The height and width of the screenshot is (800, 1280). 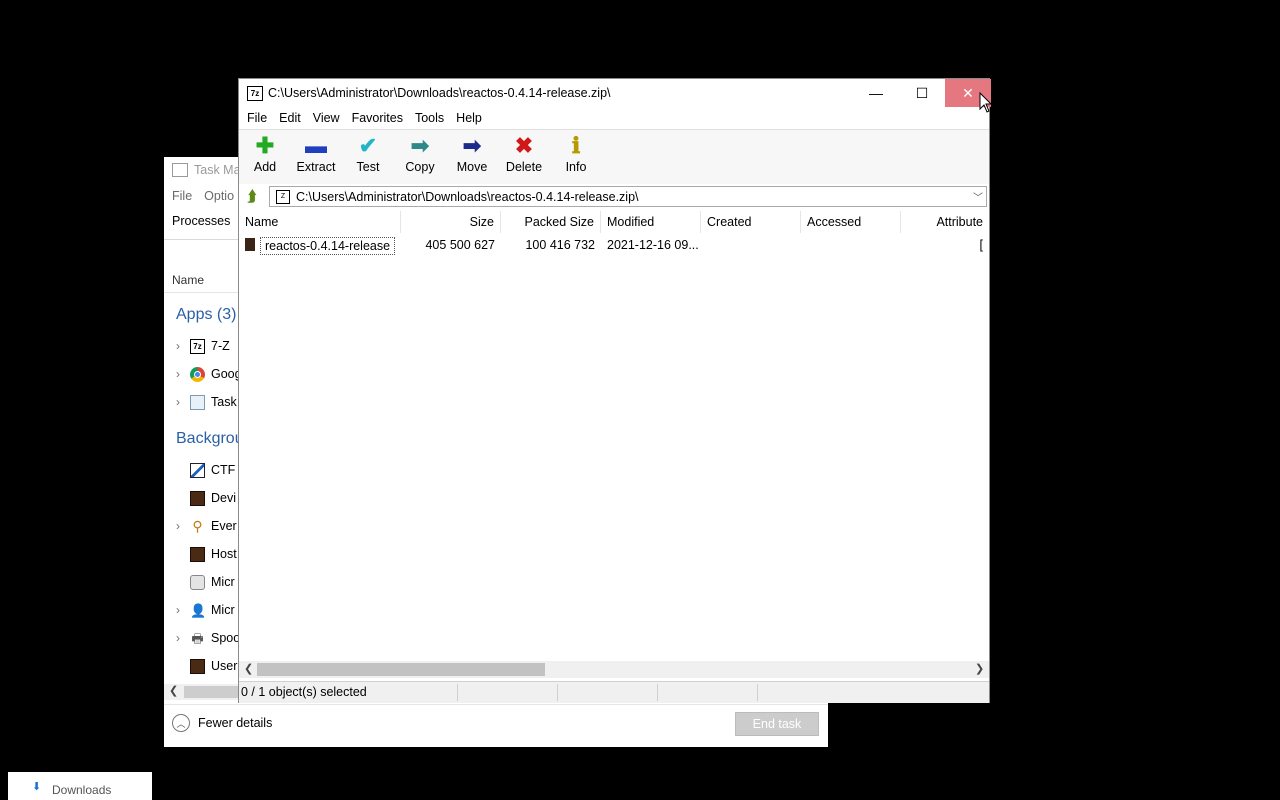 I want to click on column-size: Size, so click(x=451, y=222).